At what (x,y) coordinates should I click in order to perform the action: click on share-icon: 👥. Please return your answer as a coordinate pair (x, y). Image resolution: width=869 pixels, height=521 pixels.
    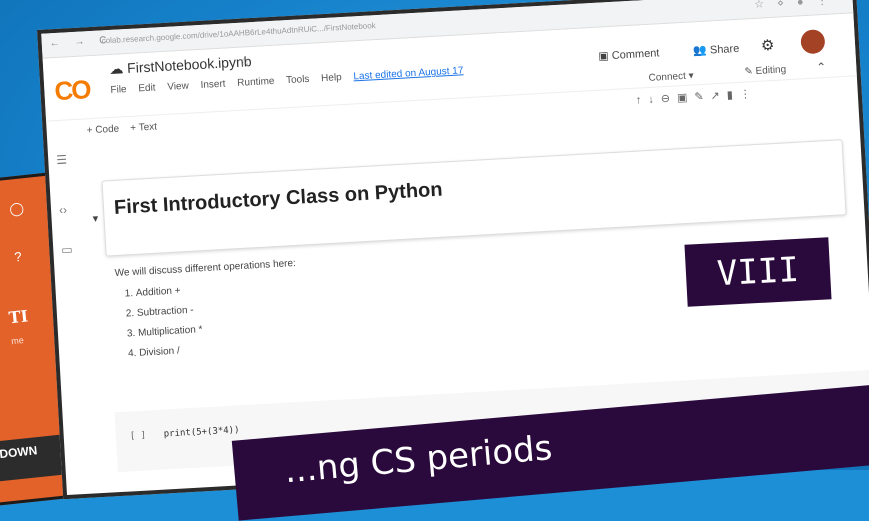
    Looking at the image, I should click on (700, 51).